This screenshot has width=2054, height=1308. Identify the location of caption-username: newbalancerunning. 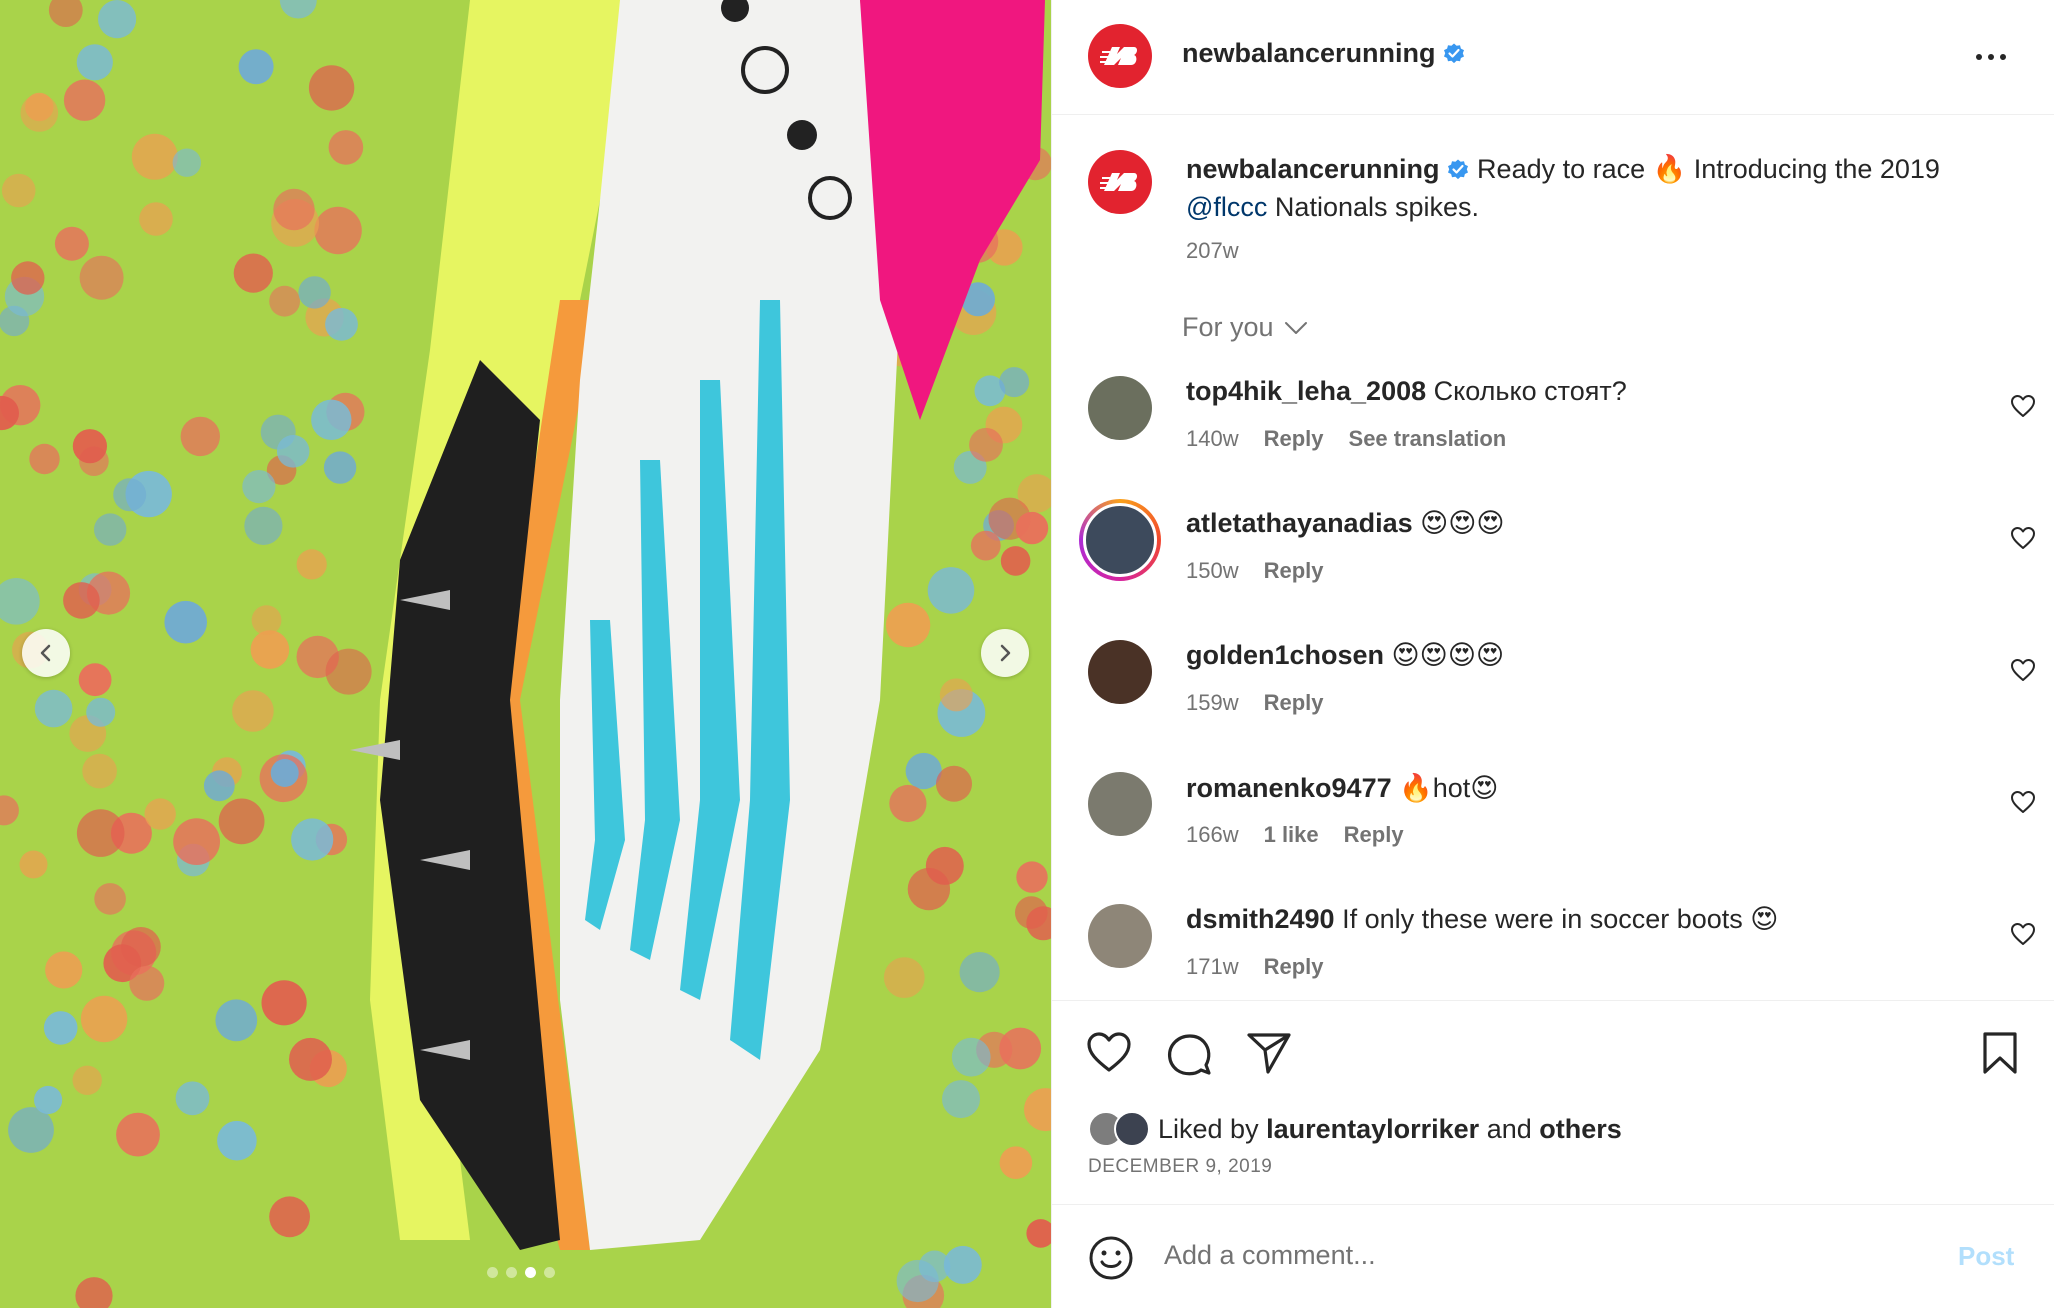
(1313, 169).